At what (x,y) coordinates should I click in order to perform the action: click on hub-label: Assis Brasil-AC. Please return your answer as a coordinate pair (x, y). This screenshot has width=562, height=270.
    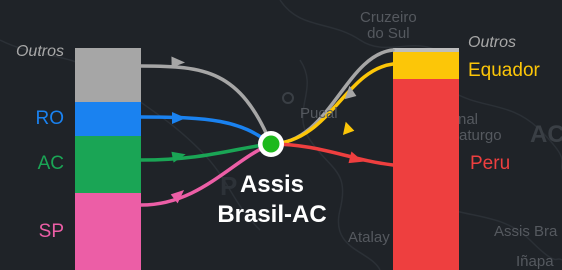
    Looking at the image, I should click on (272, 200).